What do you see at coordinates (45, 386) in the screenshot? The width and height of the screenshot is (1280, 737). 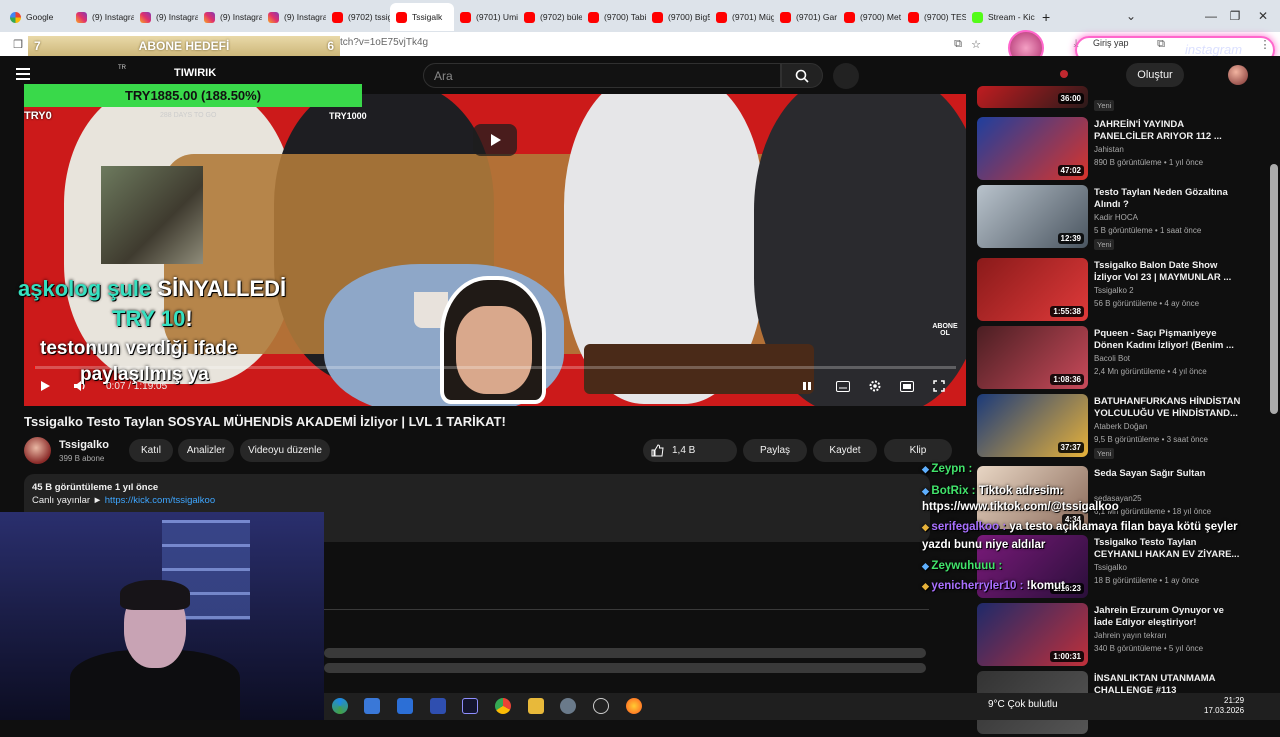 I see `play-pause-button` at bounding box center [45, 386].